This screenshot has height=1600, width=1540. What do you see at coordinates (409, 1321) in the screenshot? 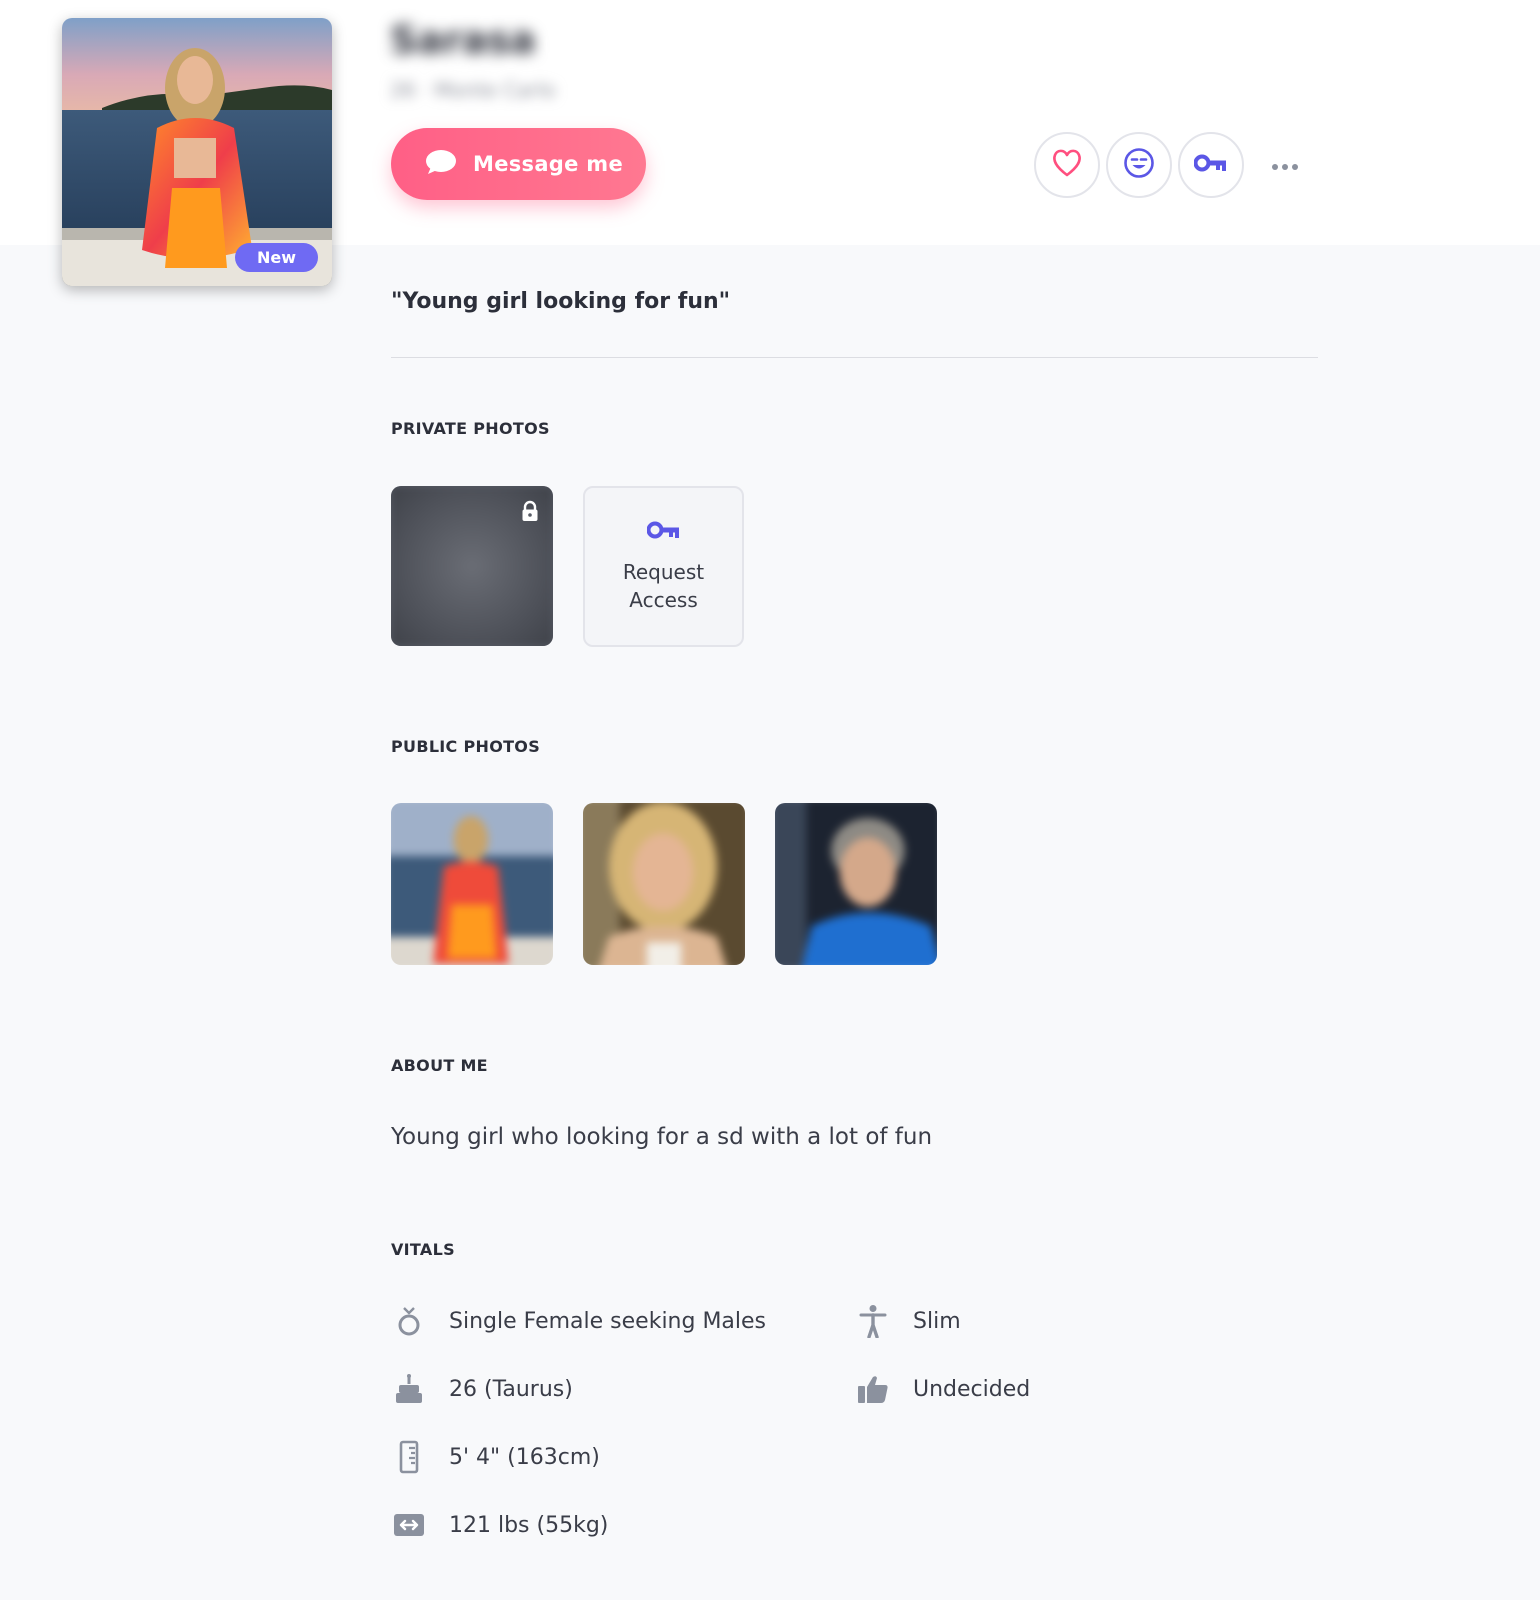
I see `ring-icon` at bounding box center [409, 1321].